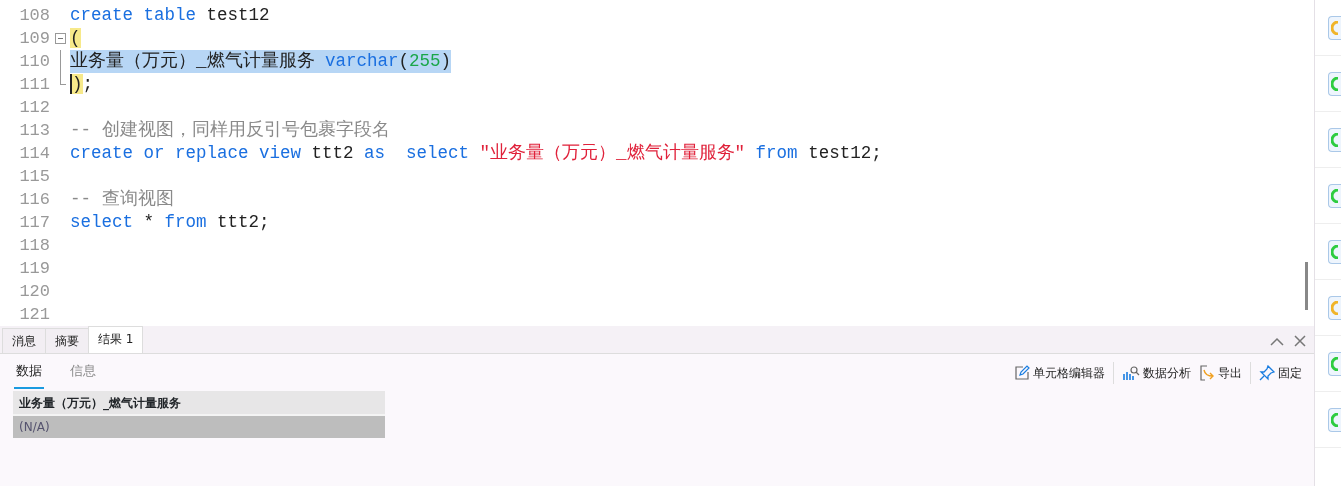 This screenshot has width=1341, height=486. What do you see at coordinates (122, 199) in the screenshot?
I see `code-line: -- 查询视图` at bounding box center [122, 199].